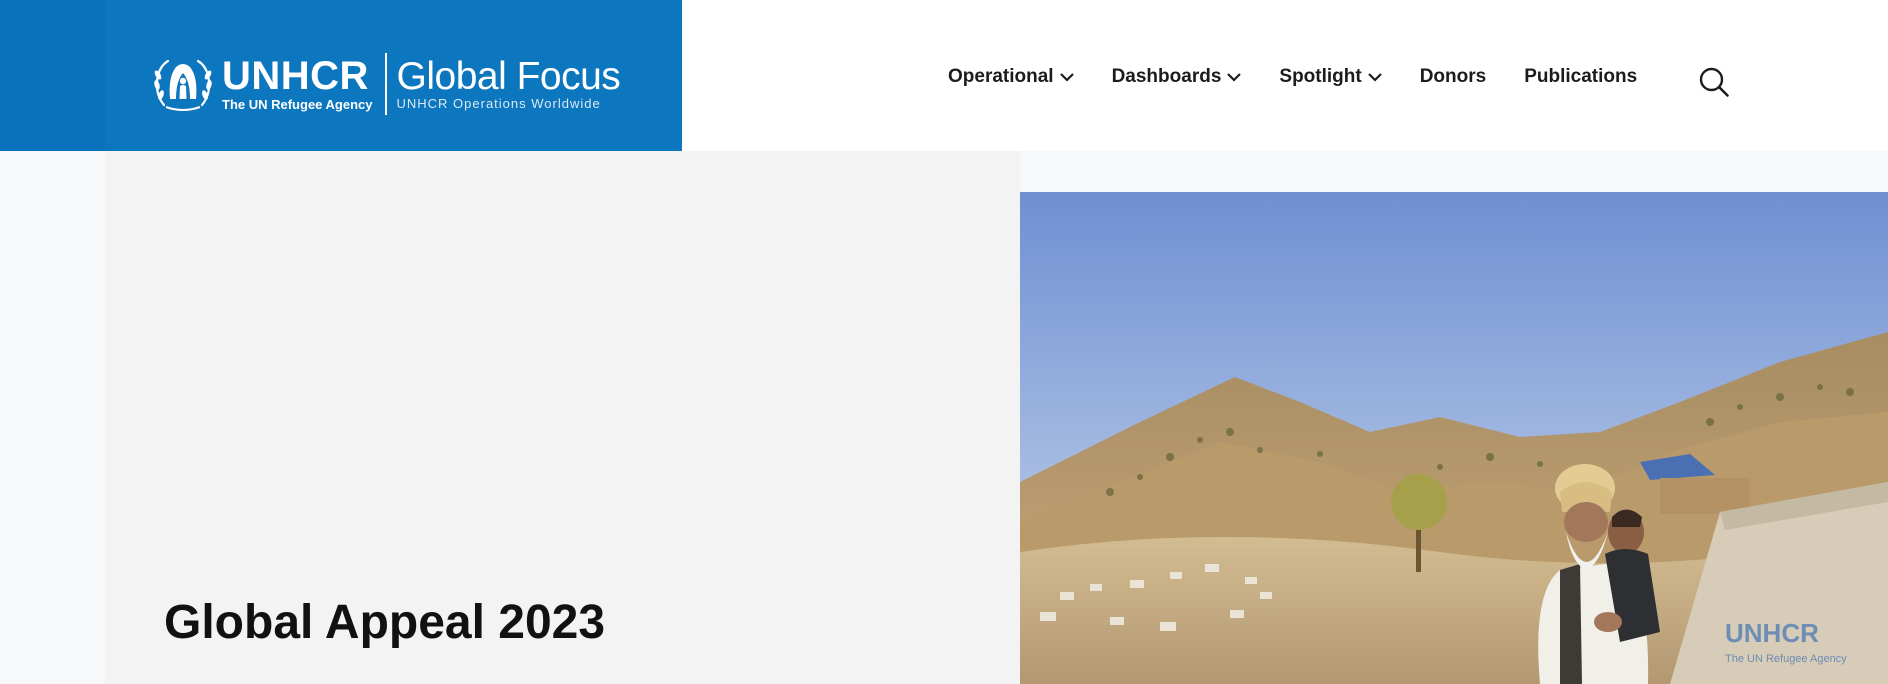 This screenshot has height=684, width=1888. What do you see at coordinates (498, 103) in the screenshot?
I see `site-tagline: UNHCR Operations Worldwide` at bounding box center [498, 103].